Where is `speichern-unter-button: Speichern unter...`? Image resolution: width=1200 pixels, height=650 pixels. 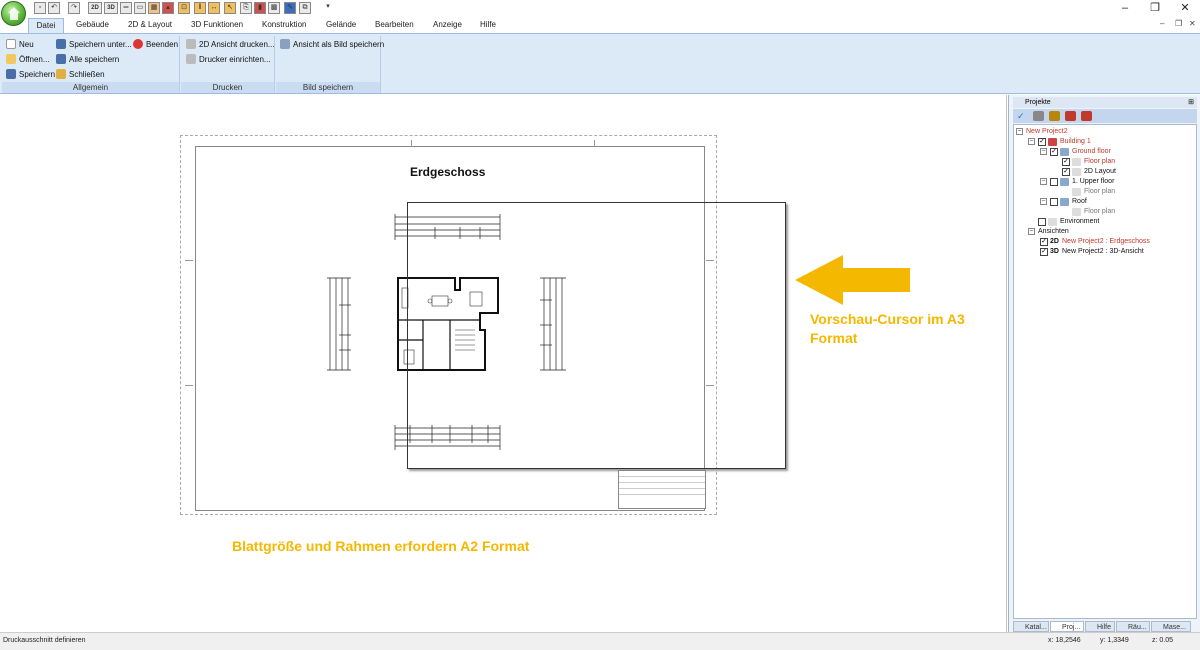 speichern-unter-button: Speichern unter... is located at coordinates (94, 45).